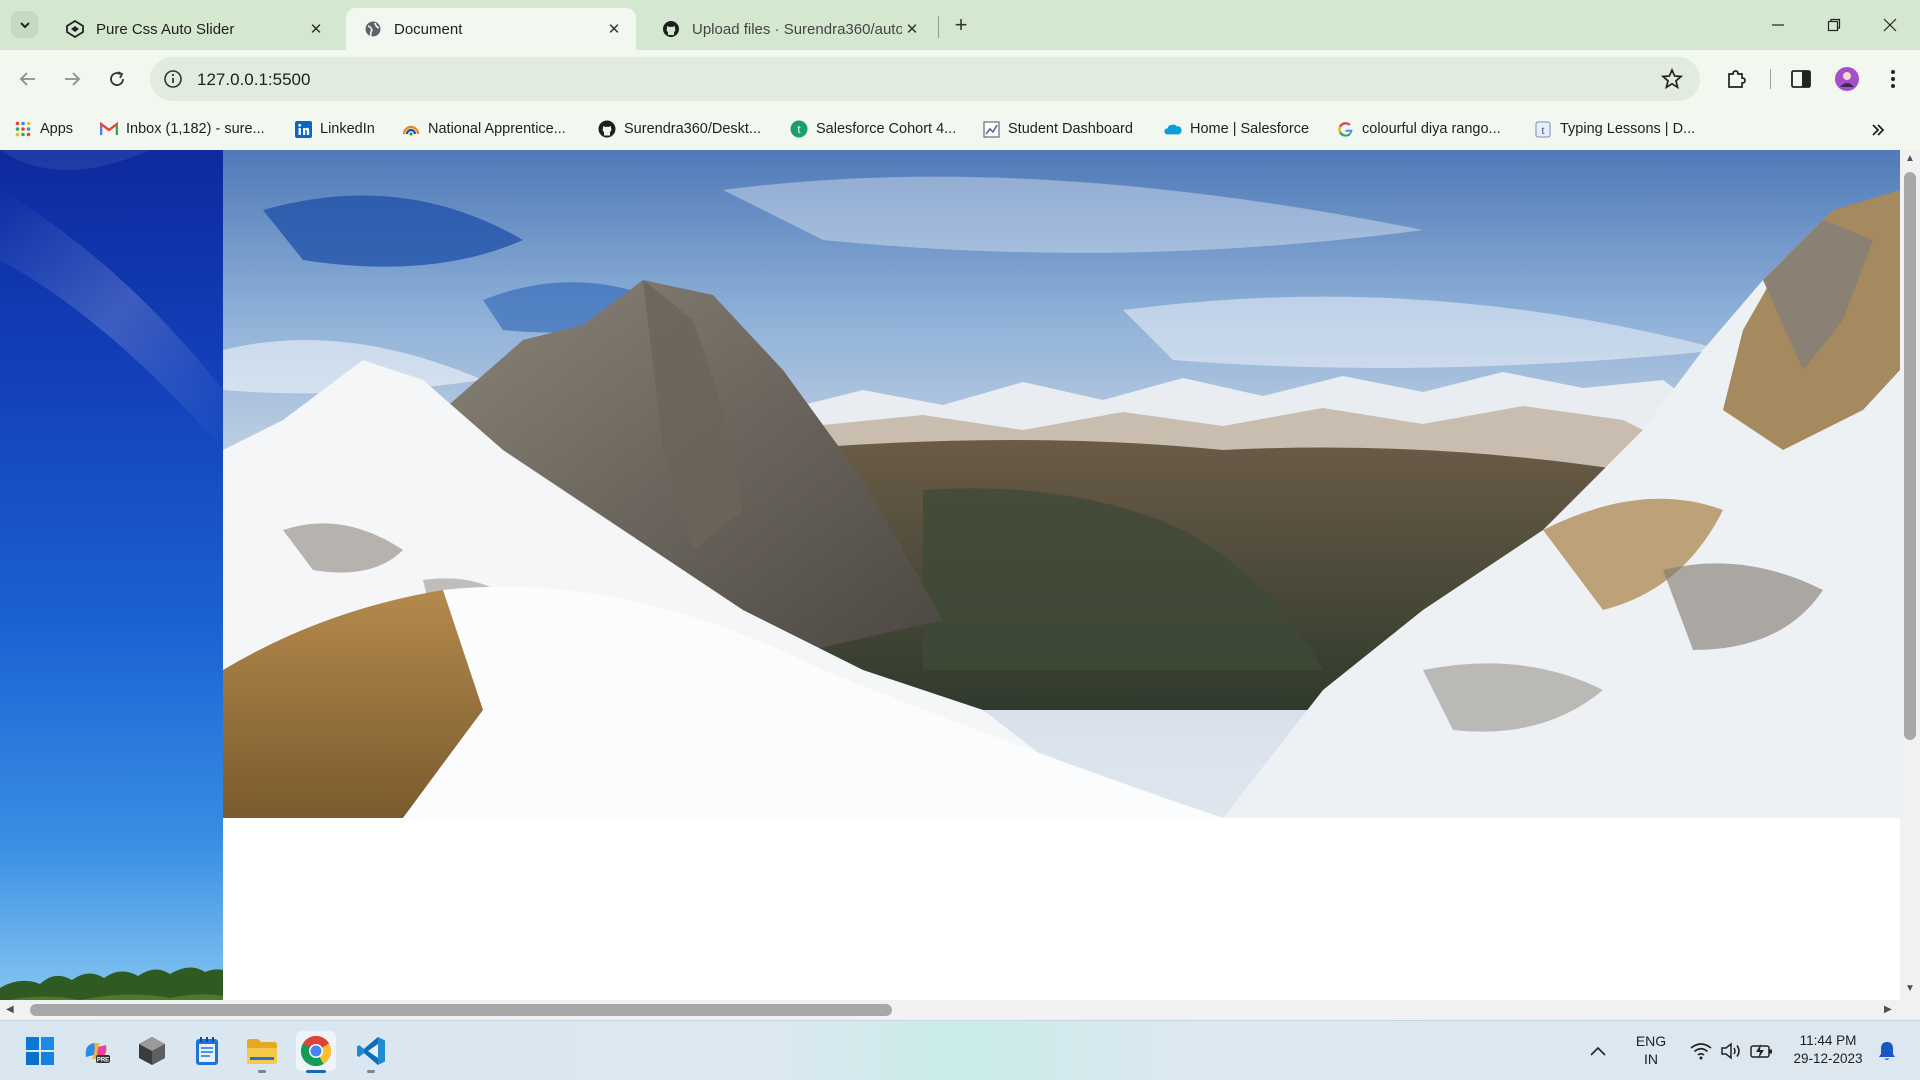 This screenshot has height=1080, width=1920. I want to click on file-explorer-button, so click(262, 1052).